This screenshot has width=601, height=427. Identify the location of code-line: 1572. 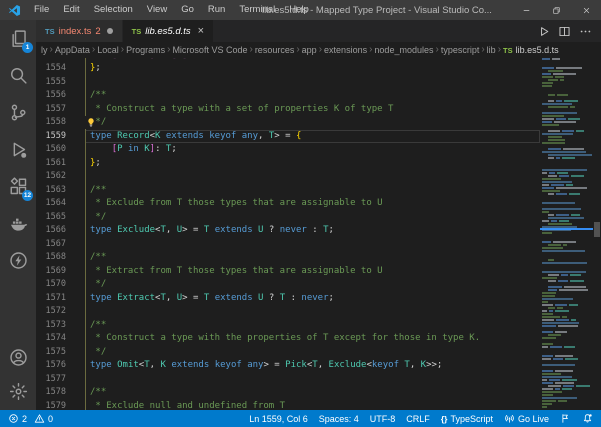
(288, 312).